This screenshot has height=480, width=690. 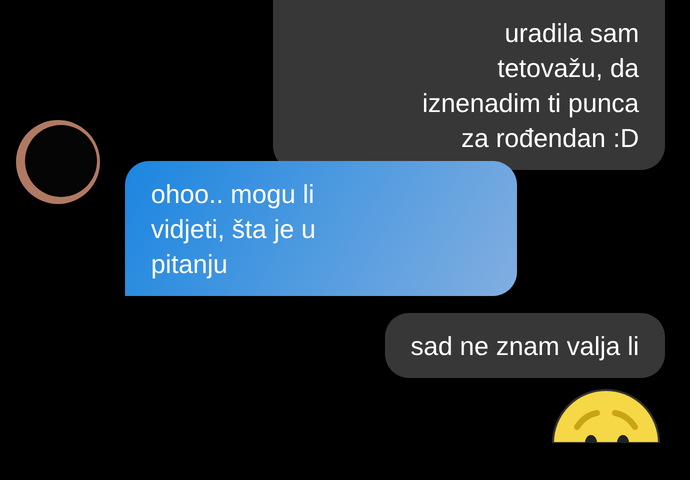 What do you see at coordinates (524, 345) in the screenshot?
I see `message-bubble: sad ne znam valja li` at bounding box center [524, 345].